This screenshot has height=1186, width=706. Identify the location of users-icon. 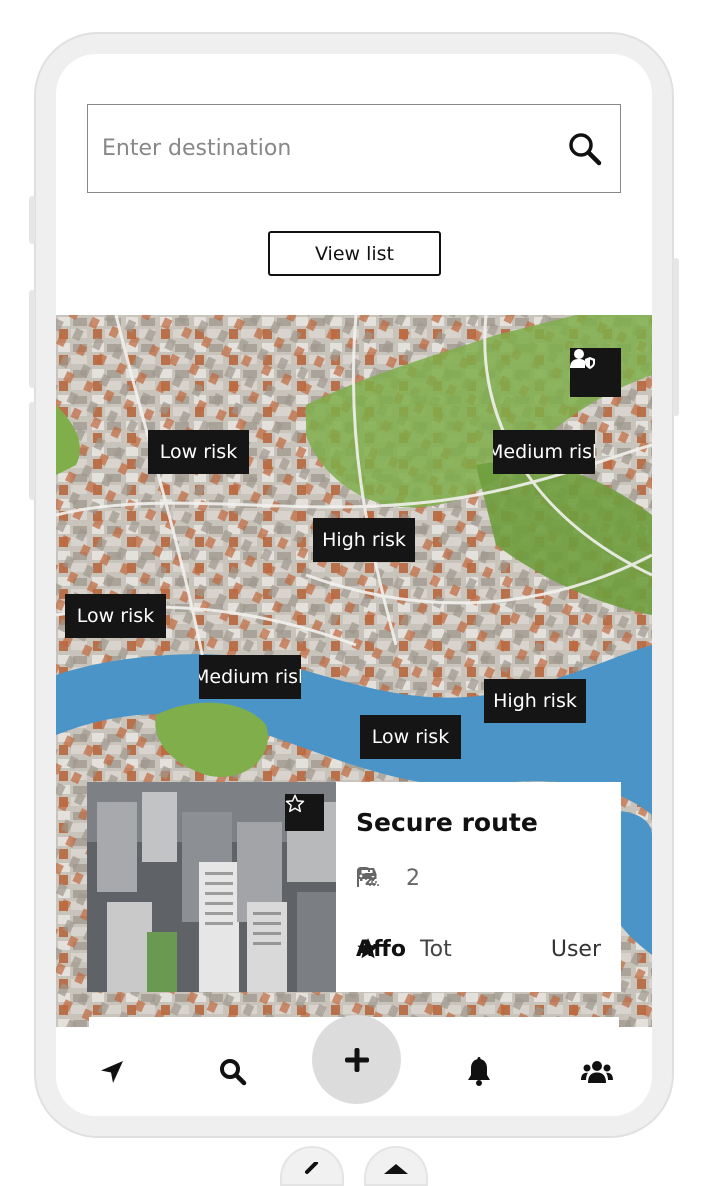
(597, 1072).